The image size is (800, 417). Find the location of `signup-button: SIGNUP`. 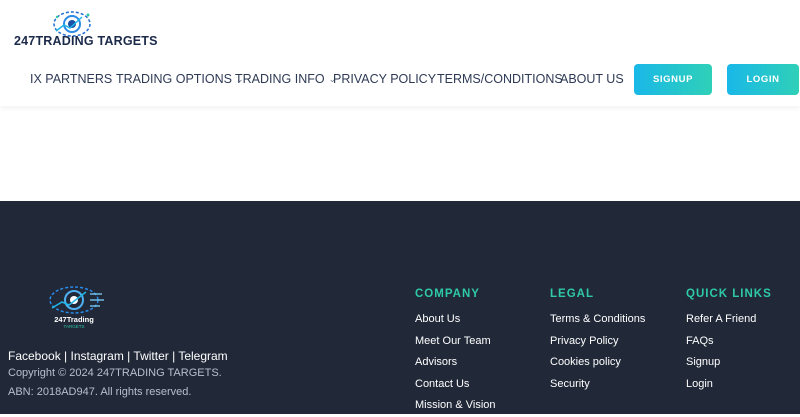

signup-button: SIGNUP is located at coordinates (673, 79).